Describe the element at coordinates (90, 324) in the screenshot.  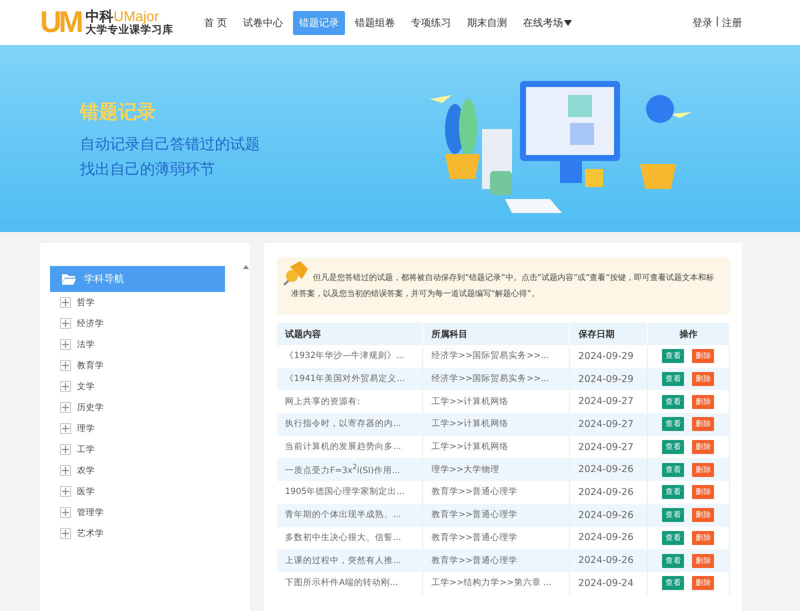
I see `subject-tree-item: 经济学` at that location.